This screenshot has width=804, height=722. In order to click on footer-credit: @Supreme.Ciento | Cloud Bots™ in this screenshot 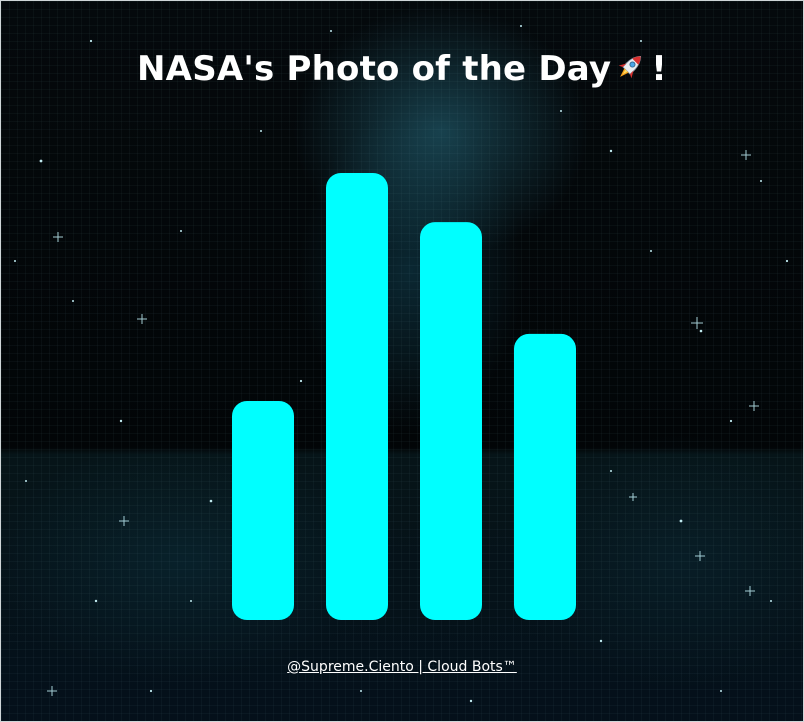, I will do `click(402, 667)`.